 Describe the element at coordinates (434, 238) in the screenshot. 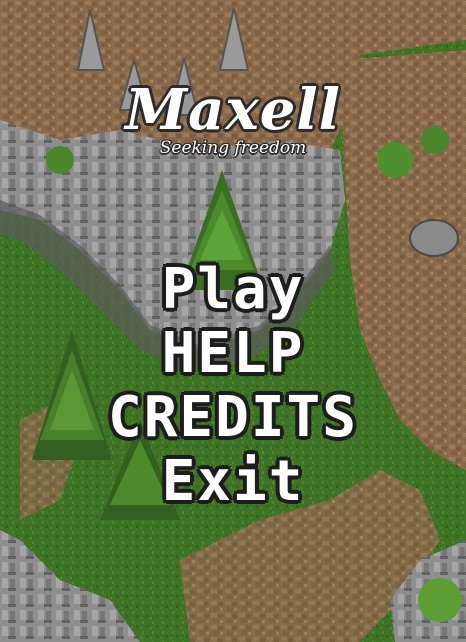

I see `boulder` at that location.